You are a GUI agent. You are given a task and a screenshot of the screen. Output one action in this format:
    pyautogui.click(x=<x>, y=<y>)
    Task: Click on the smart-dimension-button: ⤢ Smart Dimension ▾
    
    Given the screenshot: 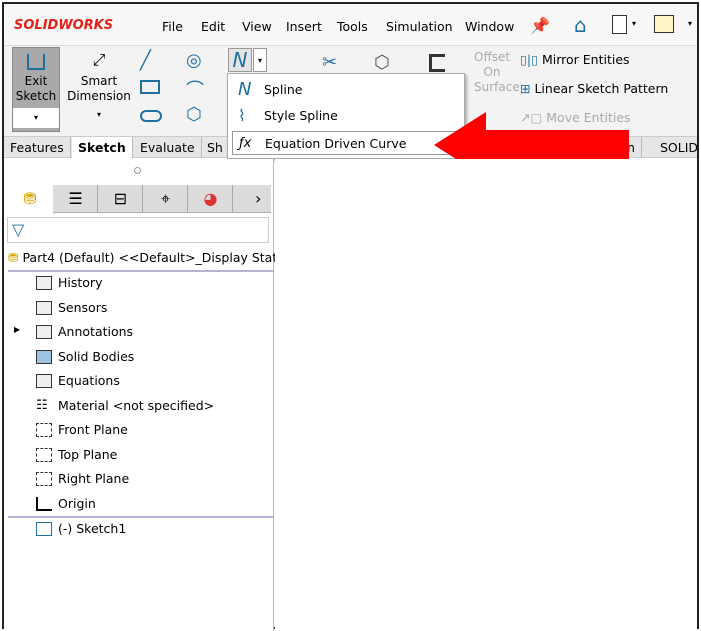 What is the action you would take?
    pyautogui.click(x=99, y=90)
    